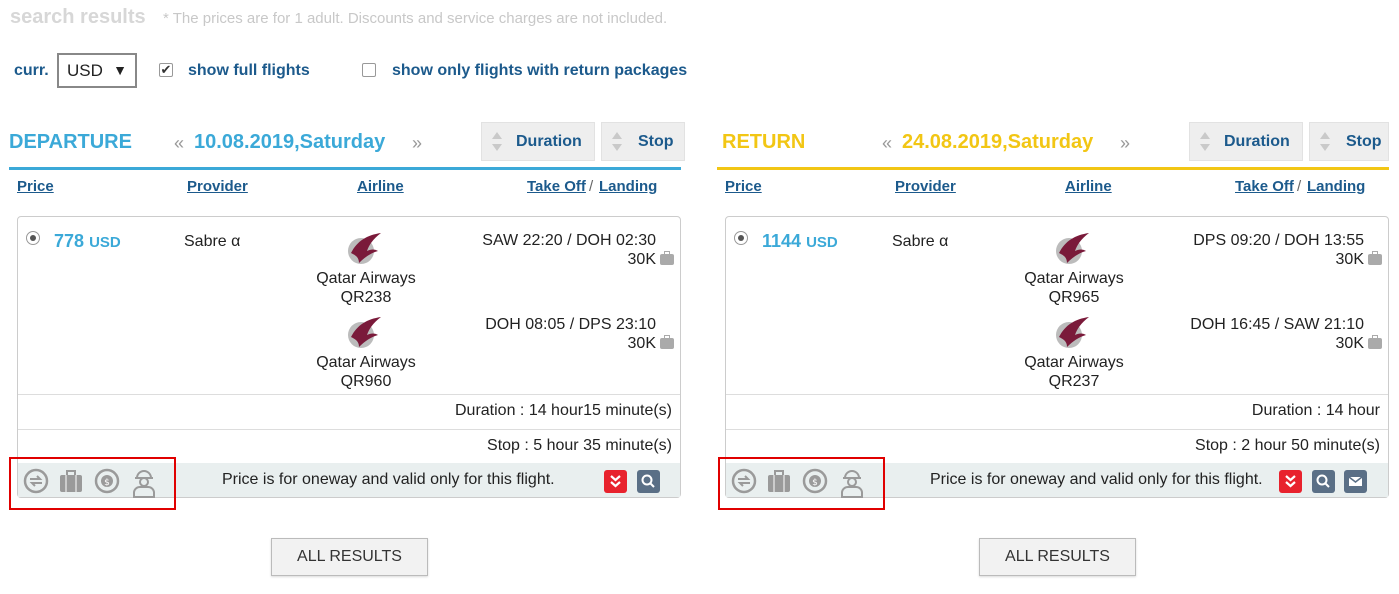 The image size is (1399, 594). Describe the element at coordinates (539, 71) in the screenshot. I see `return-packages-label: show only flights with return packages` at that location.